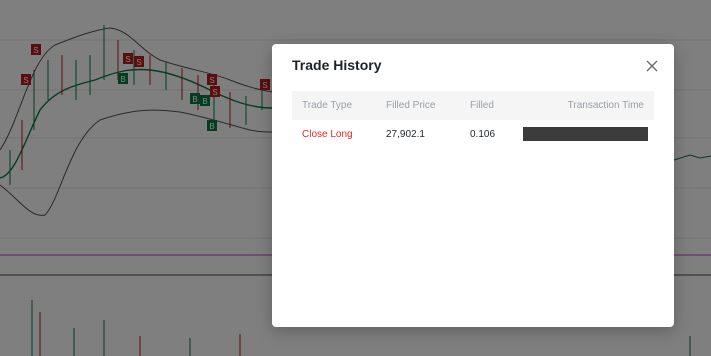 This screenshot has height=356, width=711. I want to click on header-filled: Filled, so click(482, 105).